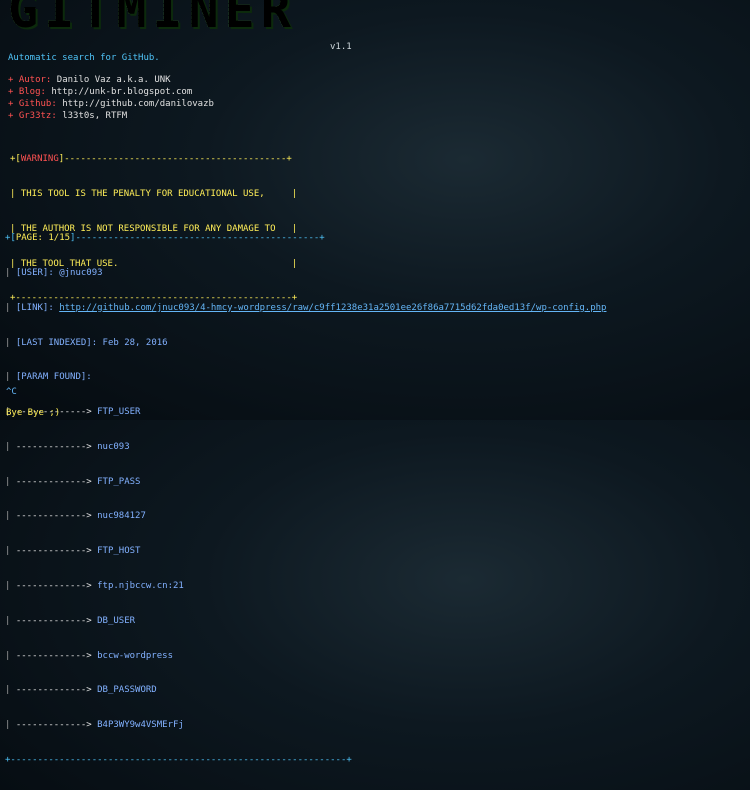 The width and height of the screenshot is (750, 790). What do you see at coordinates (140, 725) in the screenshot?
I see `param-value: B4P3WY9w4VSMErFj` at bounding box center [140, 725].